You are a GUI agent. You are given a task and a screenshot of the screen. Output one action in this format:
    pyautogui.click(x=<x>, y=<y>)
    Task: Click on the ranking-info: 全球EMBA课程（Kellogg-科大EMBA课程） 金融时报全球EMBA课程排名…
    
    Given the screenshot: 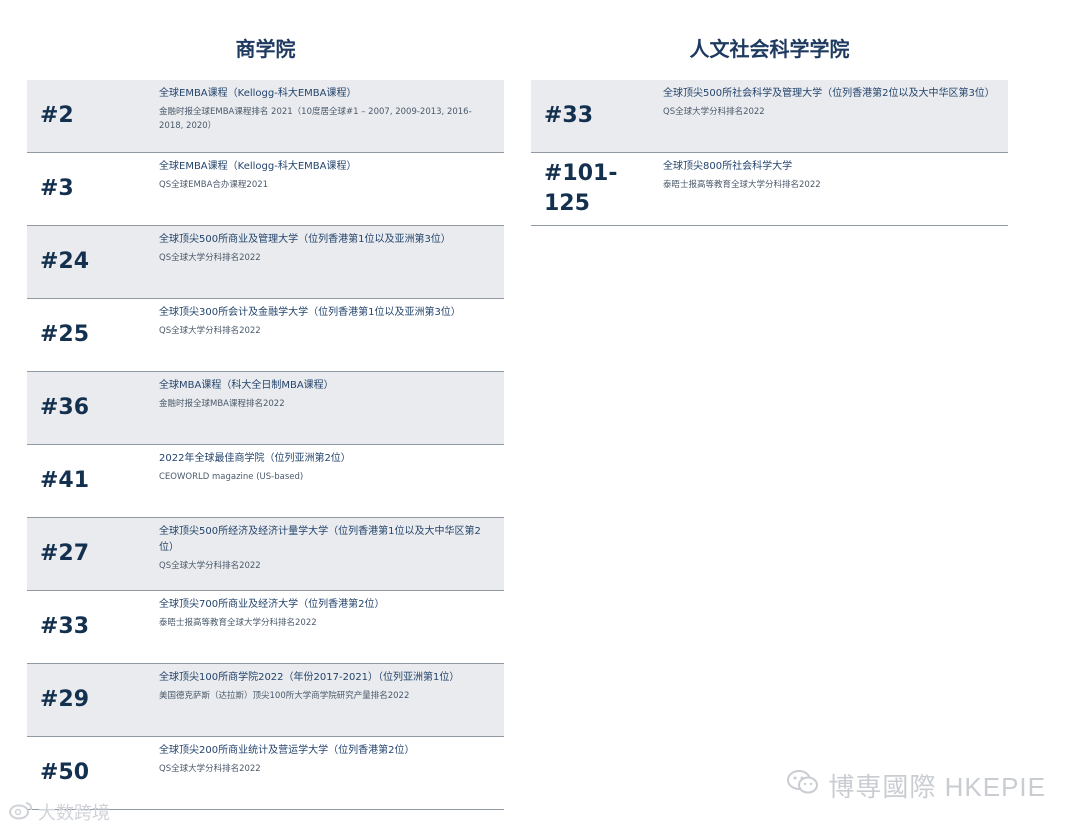 What is the action you would take?
    pyautogui.click(x=326, y=109)
    